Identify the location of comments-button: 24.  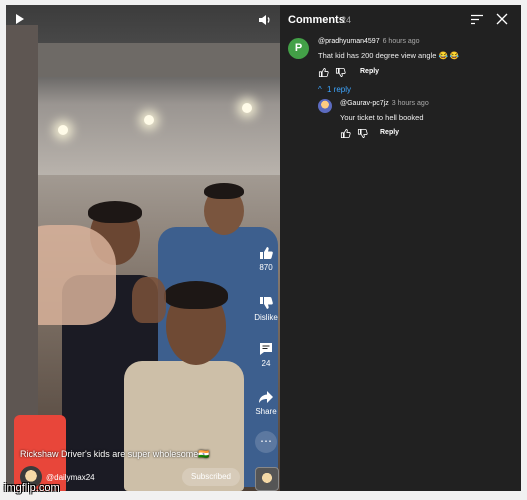
(264, 354).